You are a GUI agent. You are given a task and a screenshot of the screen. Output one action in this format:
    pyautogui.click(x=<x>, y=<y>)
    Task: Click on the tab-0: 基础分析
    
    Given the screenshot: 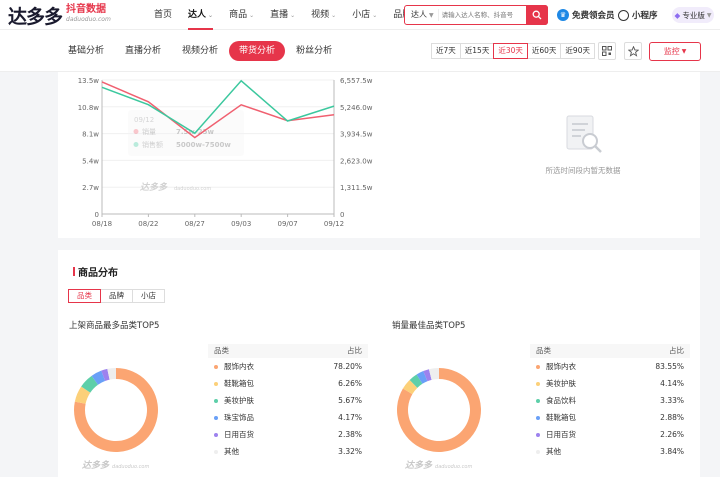 What is the action you would take?
    pyautogui.click(x=86, y=51)
    